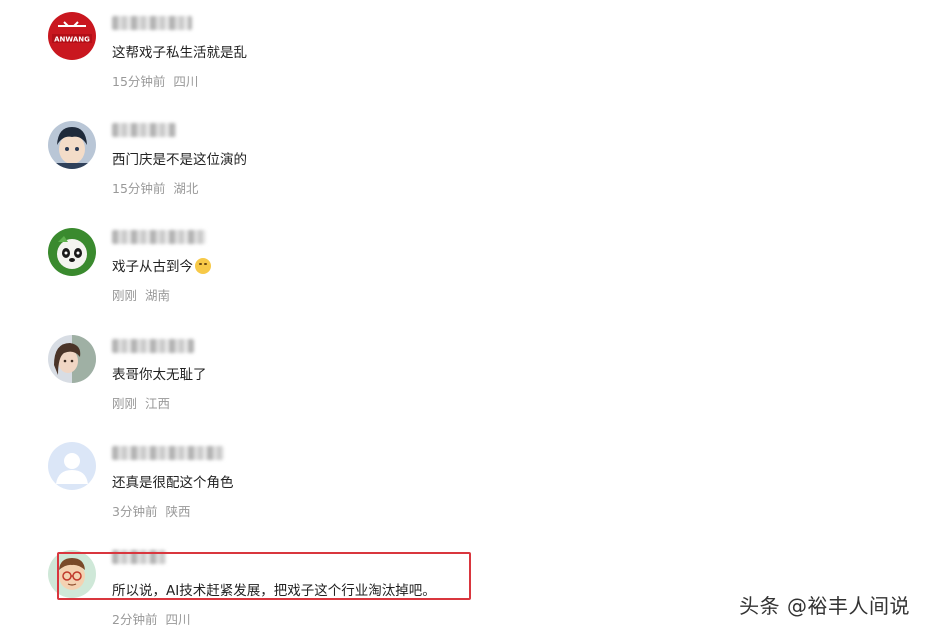 Image resolution: width=928 pixels, height=642 pixels. I want to click on comment-meta: 15分钟前 四川, so click(155, 82).